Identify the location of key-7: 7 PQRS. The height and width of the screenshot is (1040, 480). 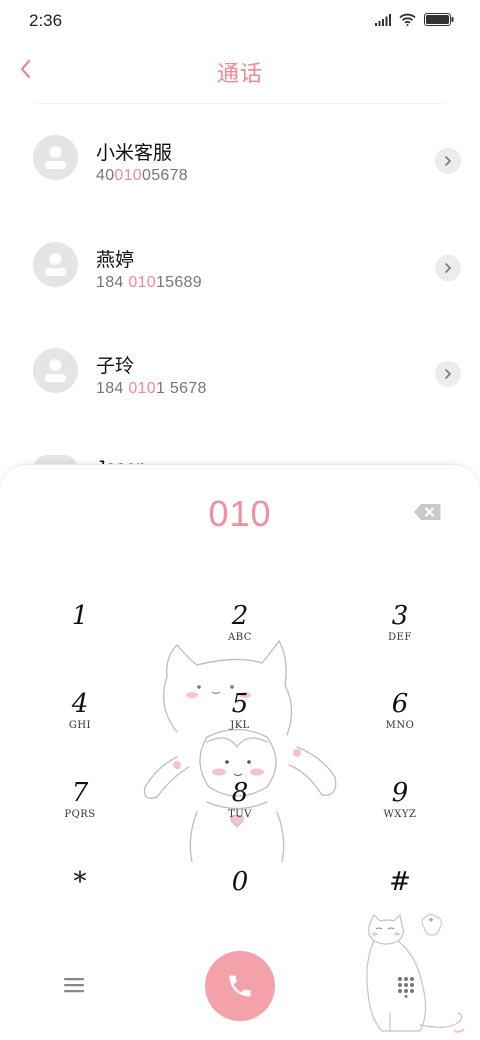
(80, 817).